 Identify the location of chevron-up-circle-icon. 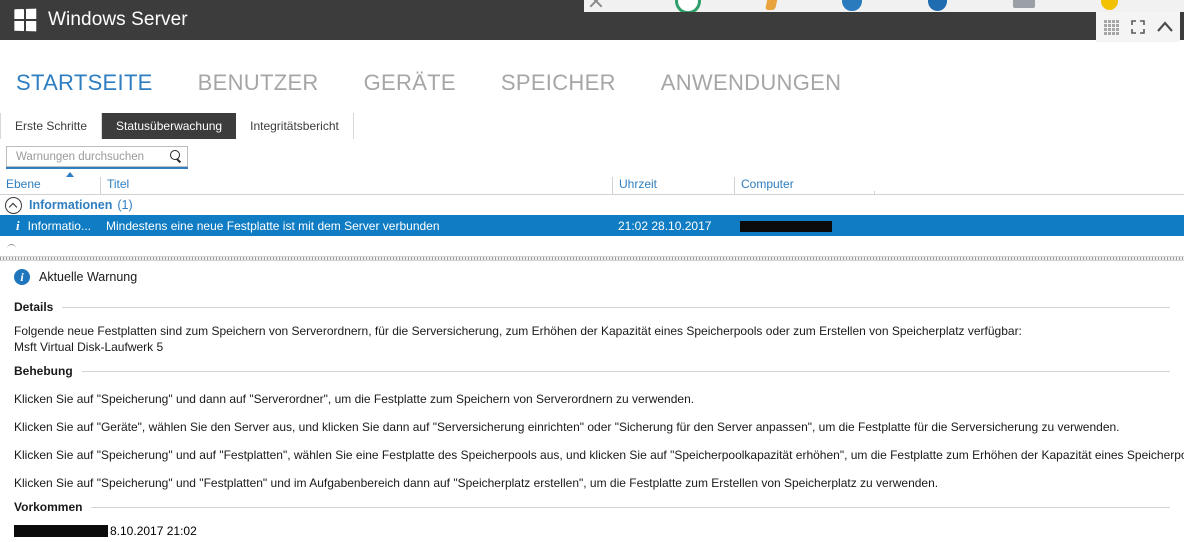
(13, 205).